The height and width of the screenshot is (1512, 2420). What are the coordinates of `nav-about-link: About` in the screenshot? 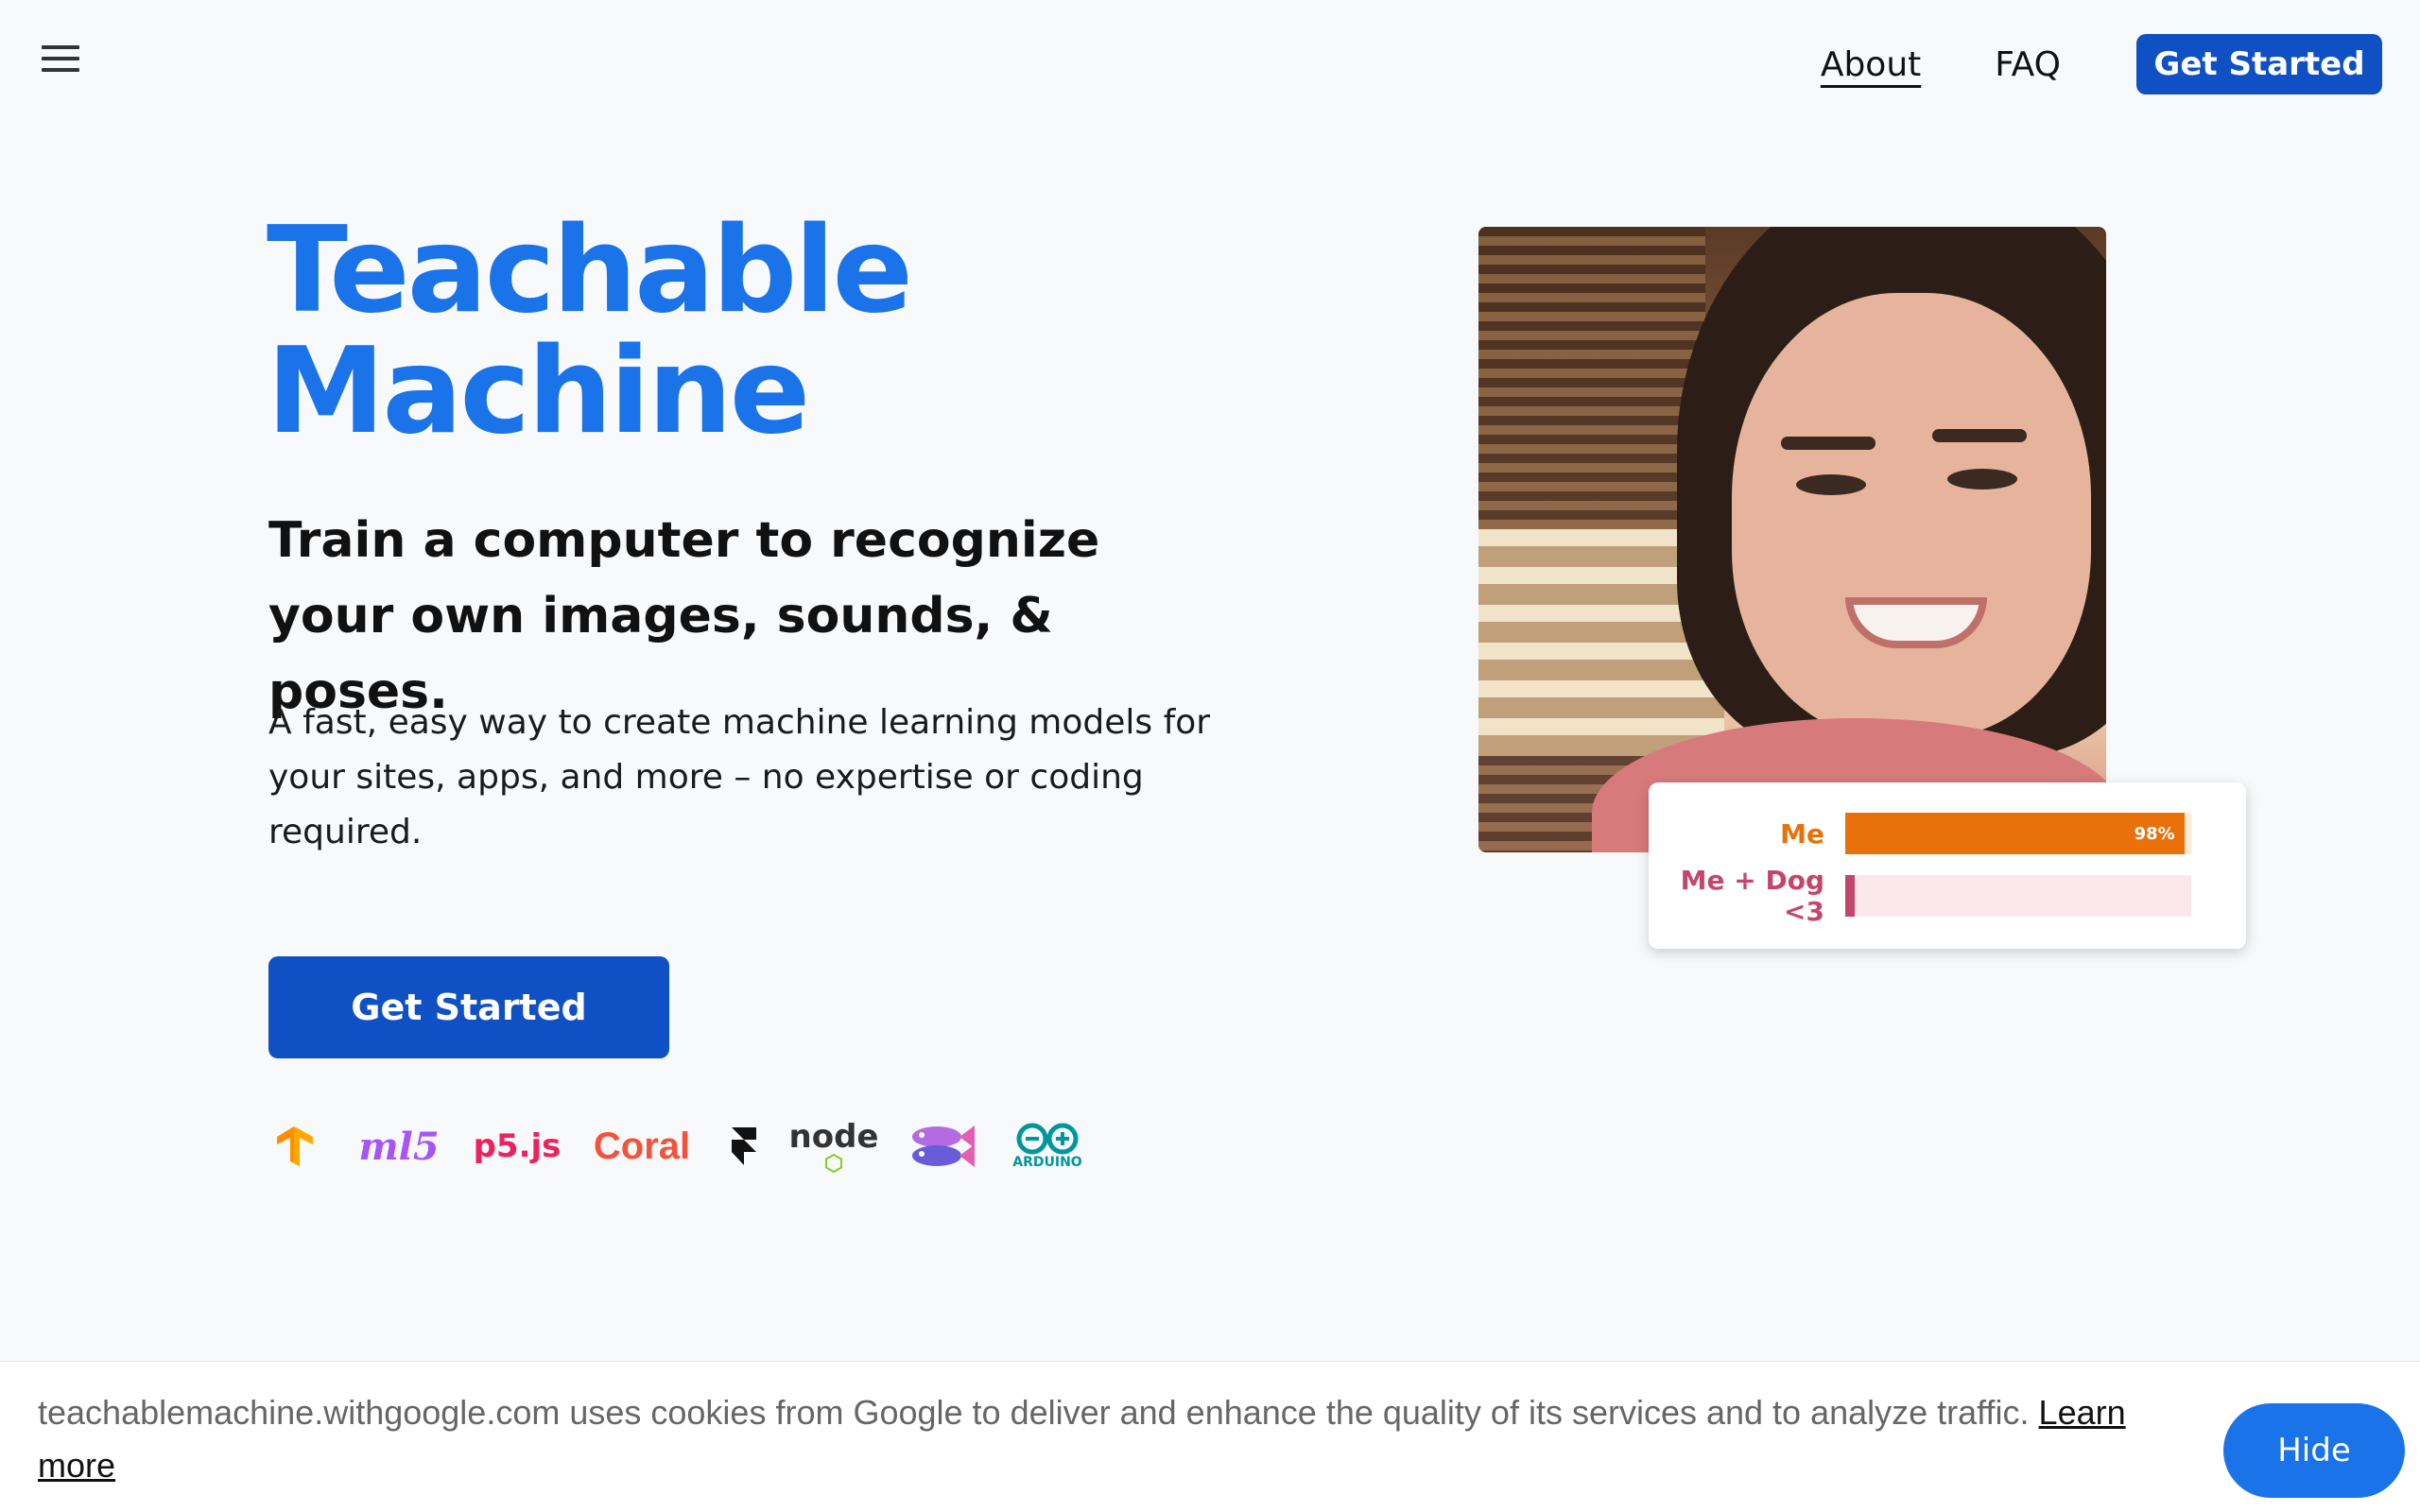 It's located at (1871, 64).